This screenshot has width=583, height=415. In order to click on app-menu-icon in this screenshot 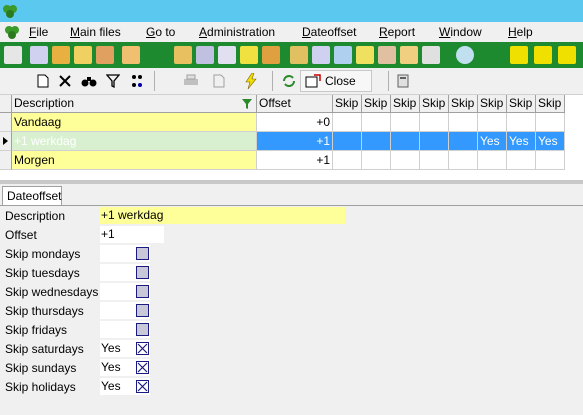, I will do `click(12, 32)`.